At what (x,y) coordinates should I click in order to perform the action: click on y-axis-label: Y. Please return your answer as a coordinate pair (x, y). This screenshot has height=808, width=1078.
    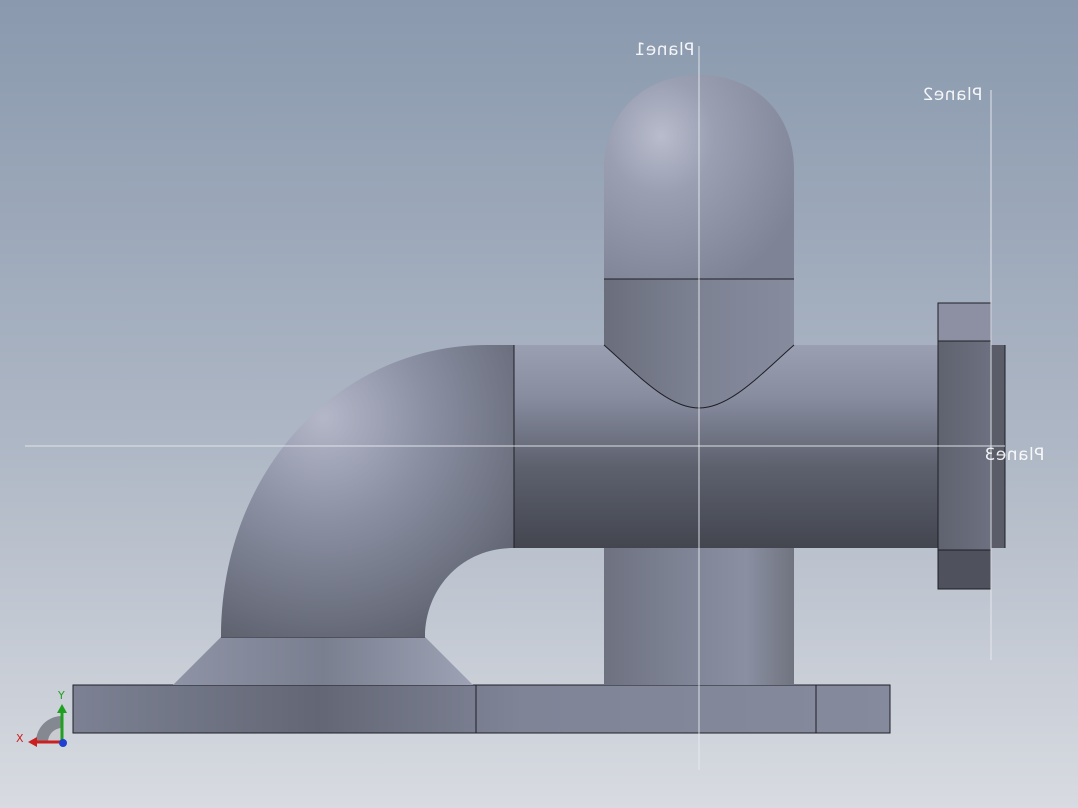
    Looking at the image, I should click on (61, 695).